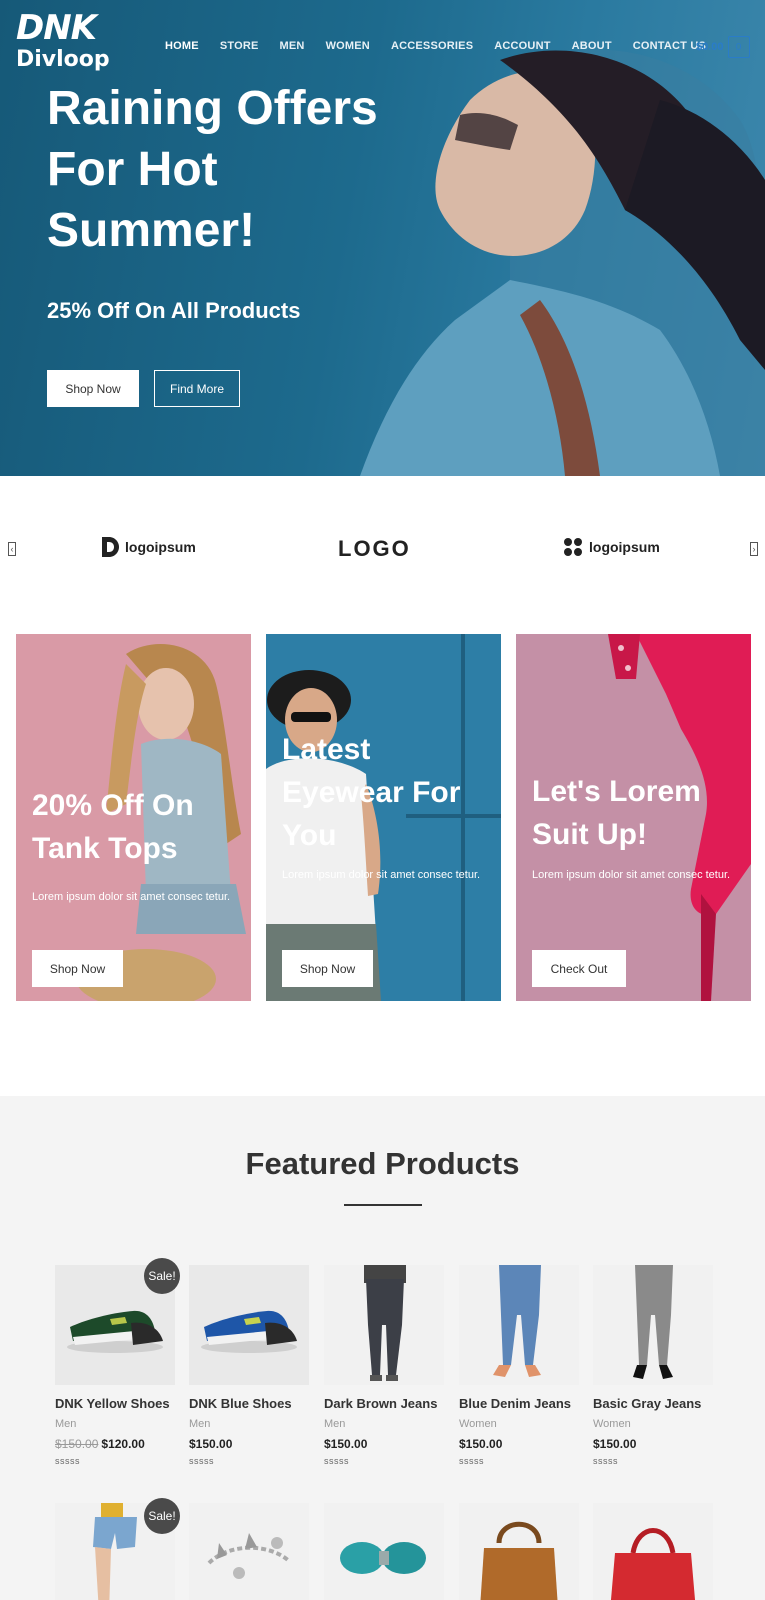 Image resolution: width=765 pixels, height=1600 pixels. I want to click on product-image-brown-bag, so click(519, 1551).